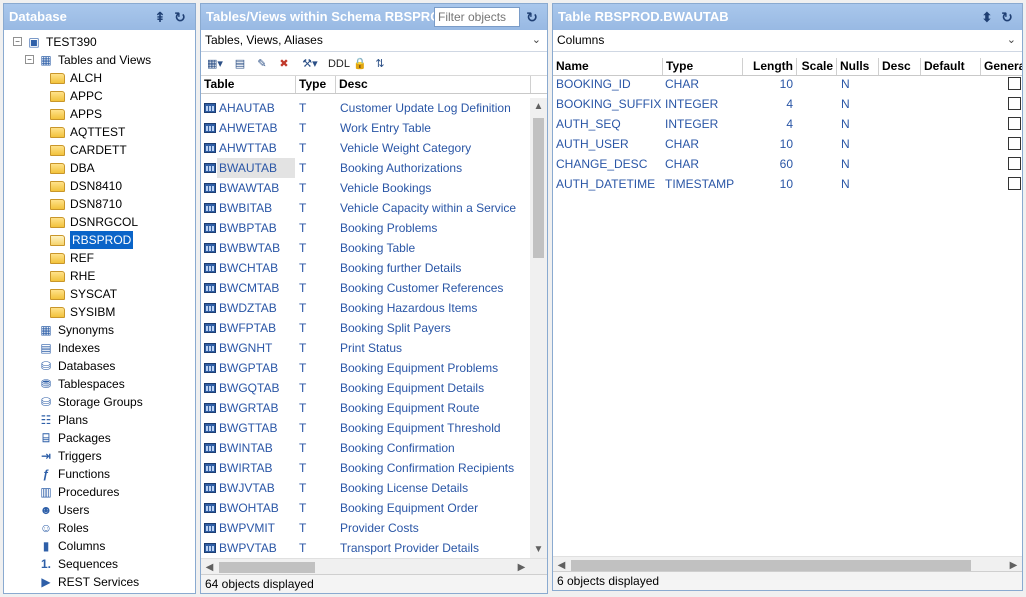 The width and height of the screenshot is (1026, 597). What do you see at coordinates (256, 108) in the screenshot?
I see `table-name-cell: AHAUTAB` at bounding box center [256, 108].